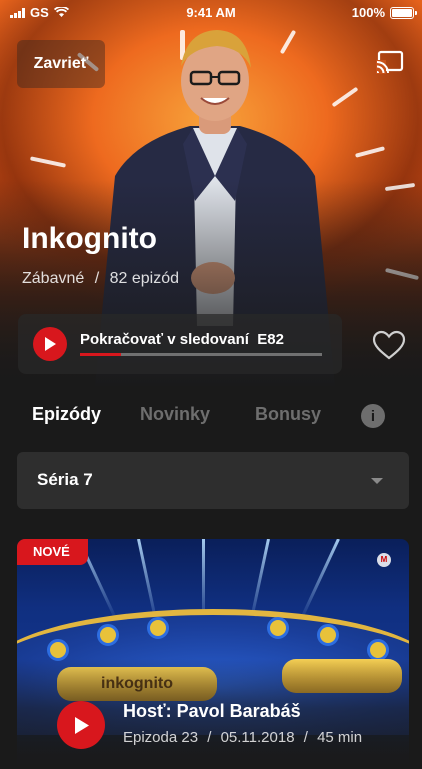  What do you see at coordinates (373, 416) in the screenshot?
I see `info-icon: i` at bounding box center [373, 416].